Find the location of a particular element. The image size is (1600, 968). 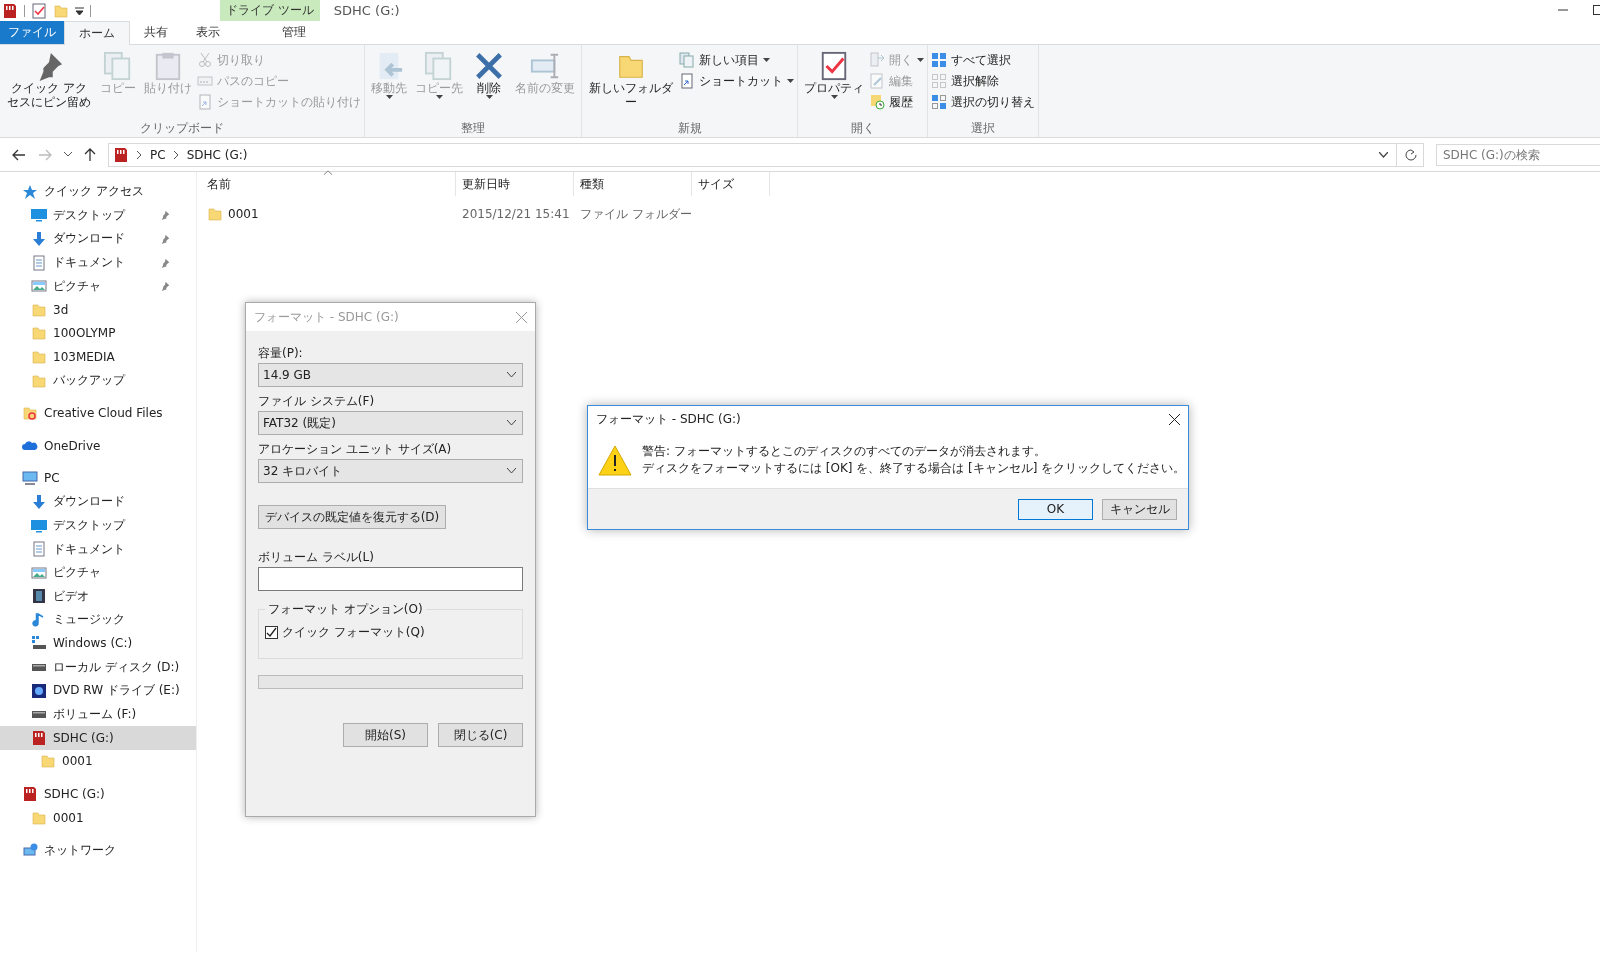

maximize-icon is located at coordinates (1596, 10).